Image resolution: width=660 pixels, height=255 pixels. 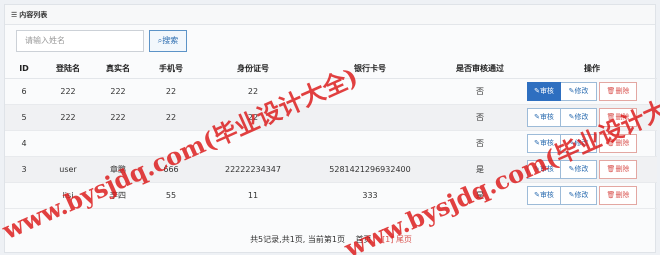 What do you see at coordinates (118, 195) in the screenshot?
I see `cell-realname: 李四` at bounding box center [118, 195].